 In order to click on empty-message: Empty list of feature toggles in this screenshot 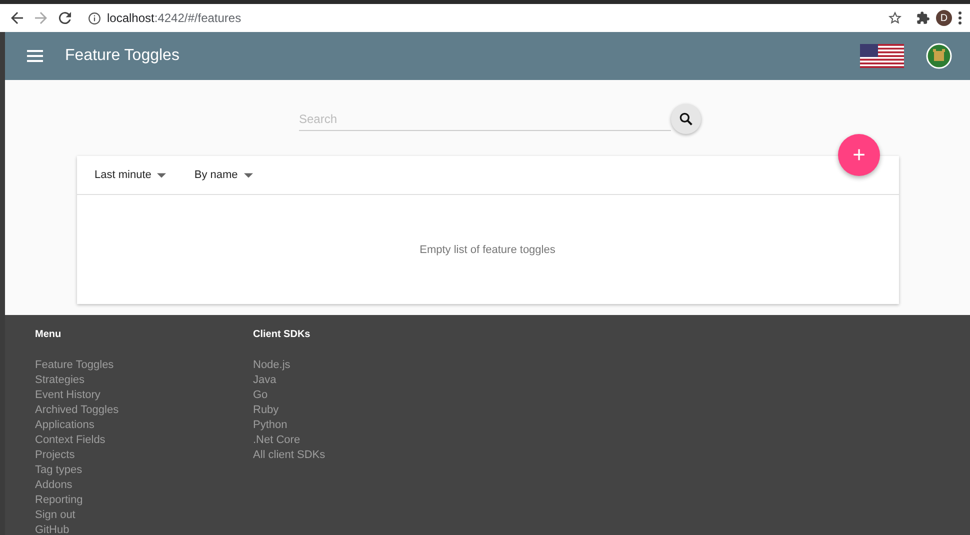, I will do `click(488, 250)`.